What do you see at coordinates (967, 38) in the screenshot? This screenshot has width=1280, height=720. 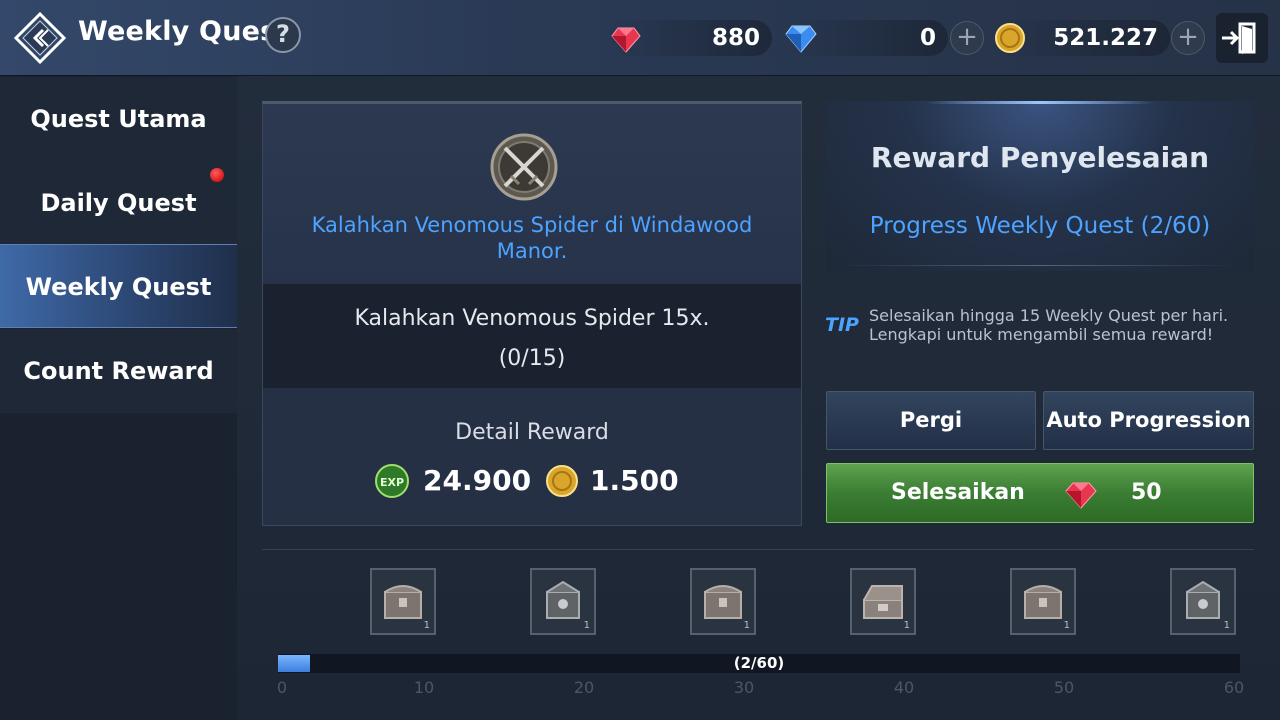 I see `add-diamond-button: +` at bounding box center [967, 38].